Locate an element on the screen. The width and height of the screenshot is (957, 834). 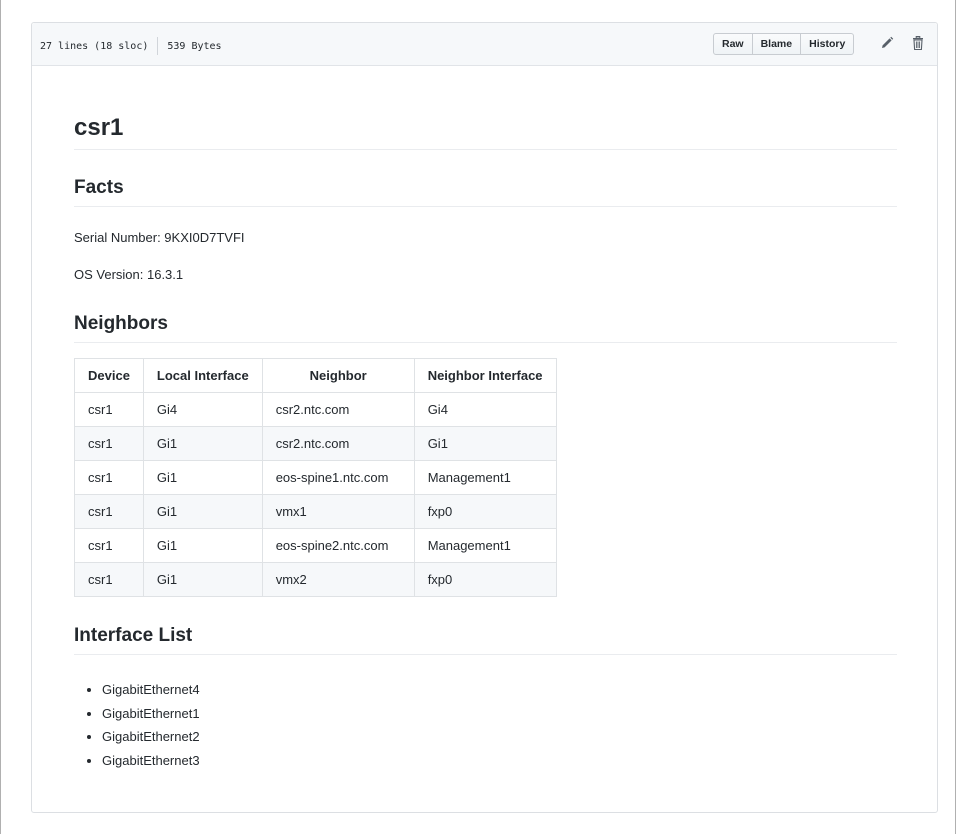
table-row: csr1 Gi1 vmx2 fxp0 is located at coordinates (315, 579).